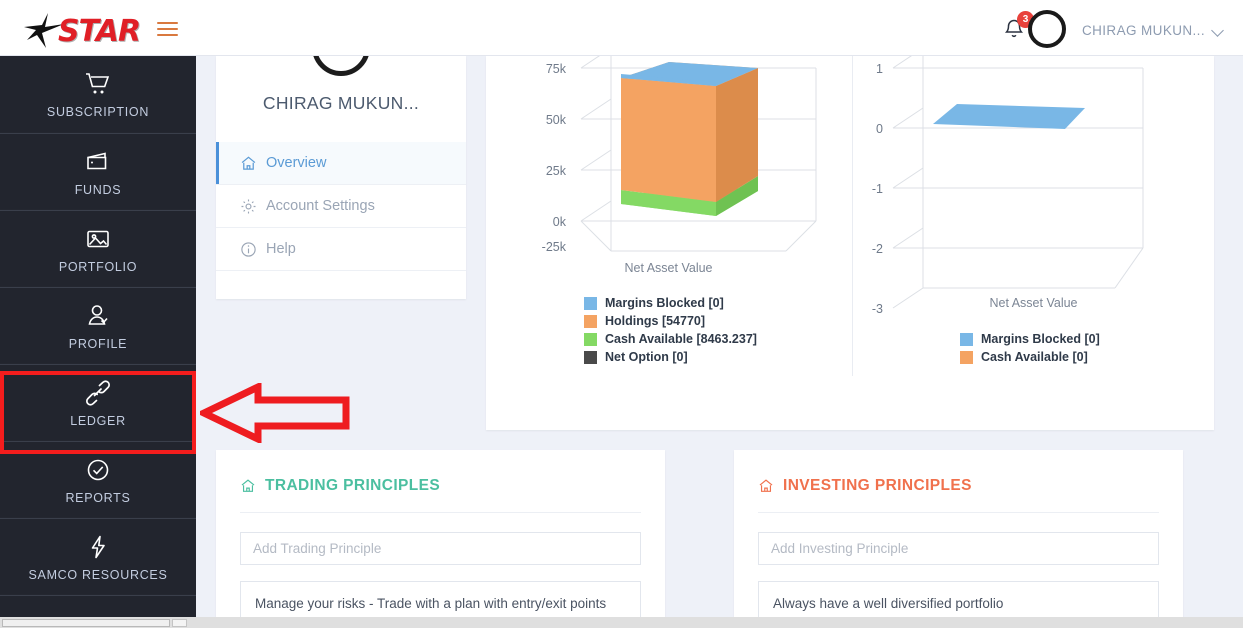 Image resolution: width=1243 pixels, height=628 pixels. I want to click on legend-label: Holdings [54770], so click(655, 321).